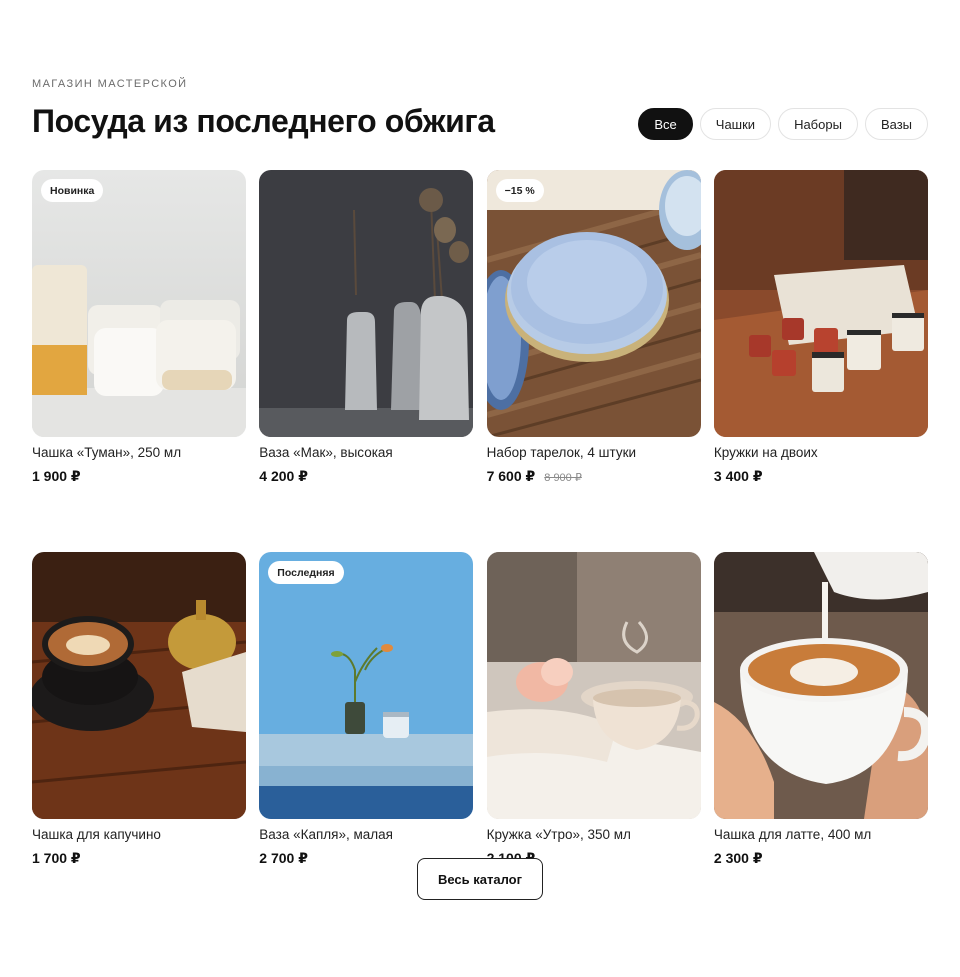 The height and width of the screenshot is (977, 960). Describe the element at coordinates (366, 476) in the screenshot. I see `product-prices: 4 200 ₽` at that location.